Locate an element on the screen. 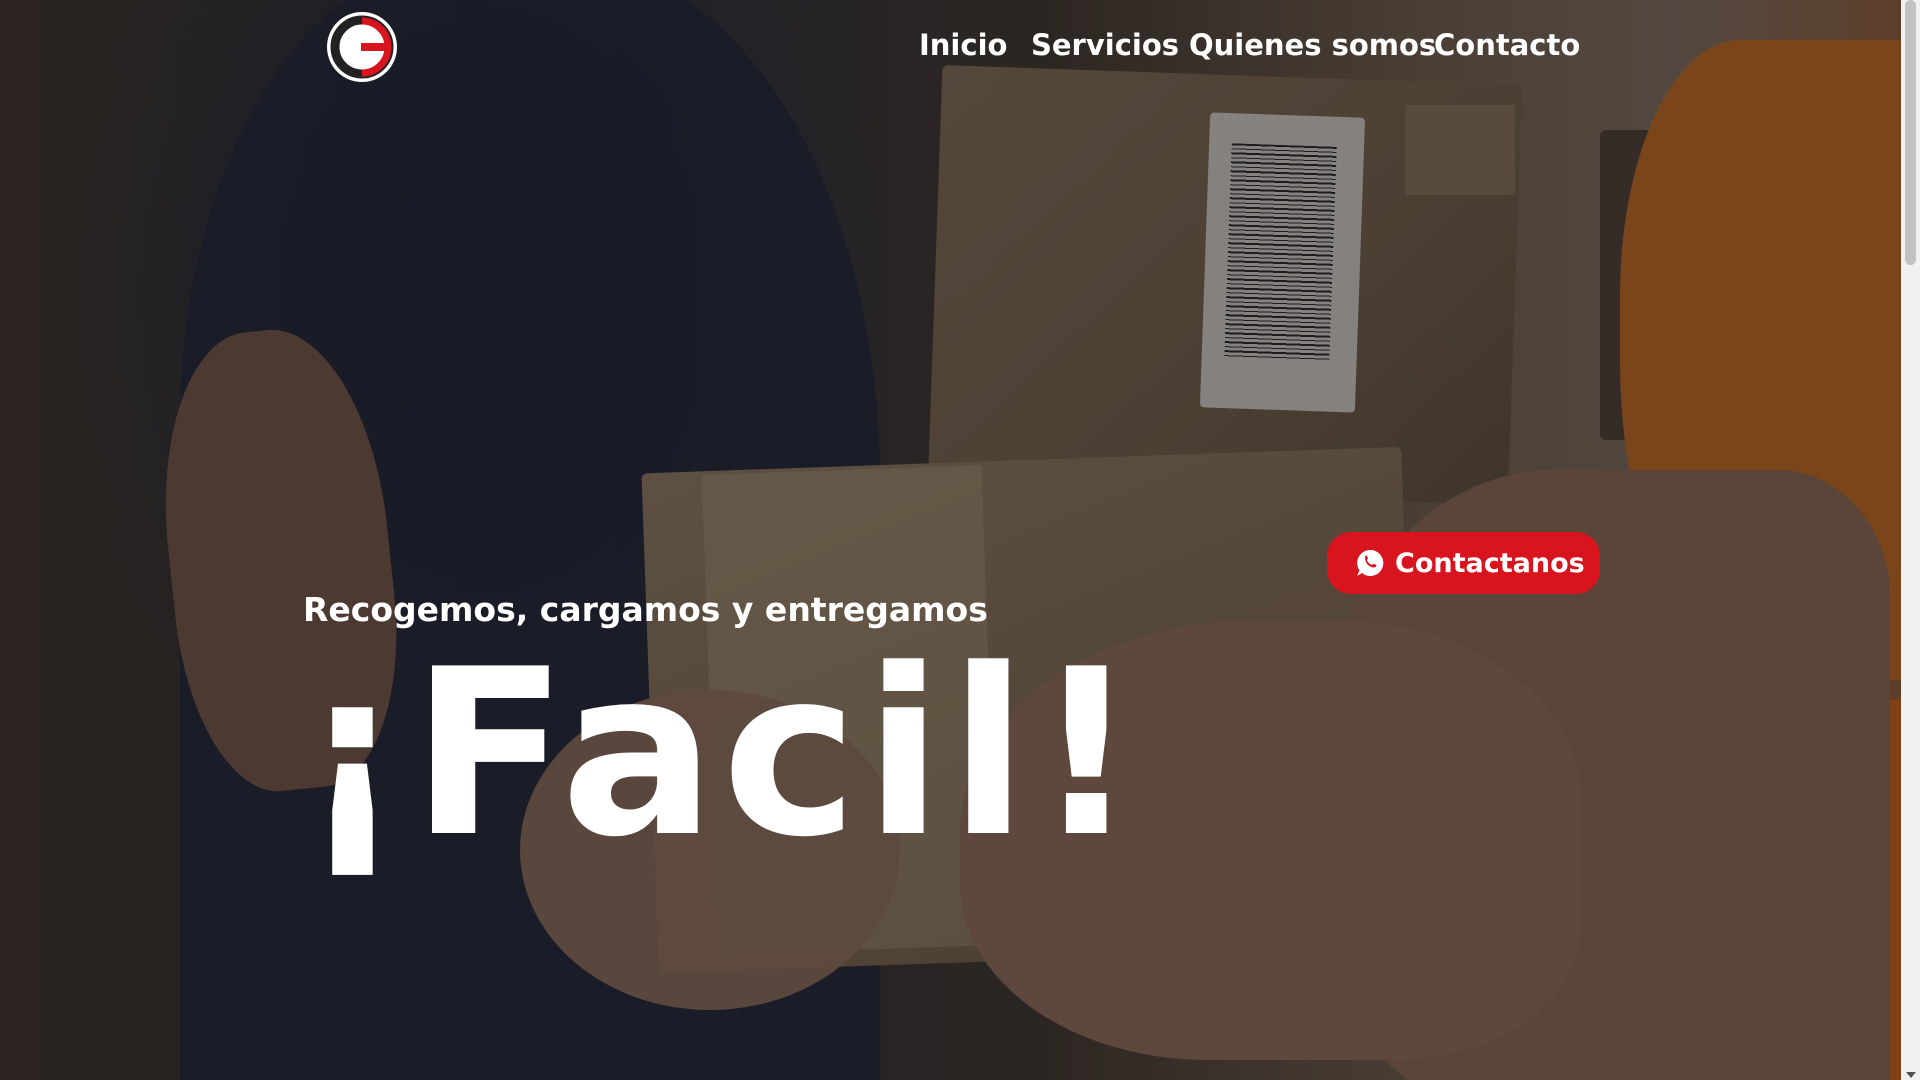 Image resolution: width=1920 pixels, height=1080 pixels. contact-whatsapp-button: Contactanos is located at coordinates (1463, 563).